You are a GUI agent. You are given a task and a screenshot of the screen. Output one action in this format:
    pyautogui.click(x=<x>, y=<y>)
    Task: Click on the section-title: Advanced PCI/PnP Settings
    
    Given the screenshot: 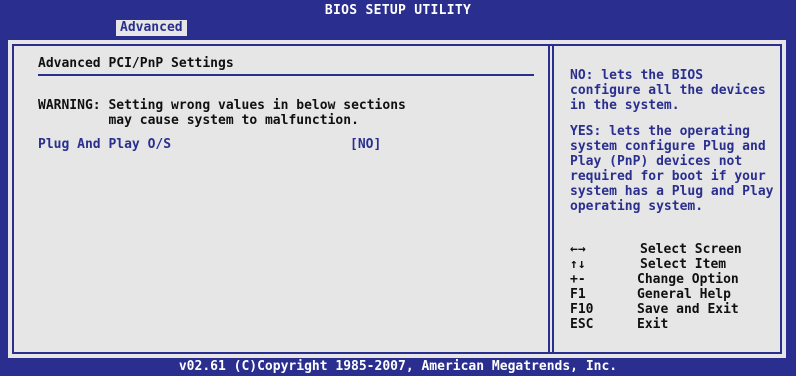 What is the action you would take?
    pyautogui.click(x=136, y=63)
    